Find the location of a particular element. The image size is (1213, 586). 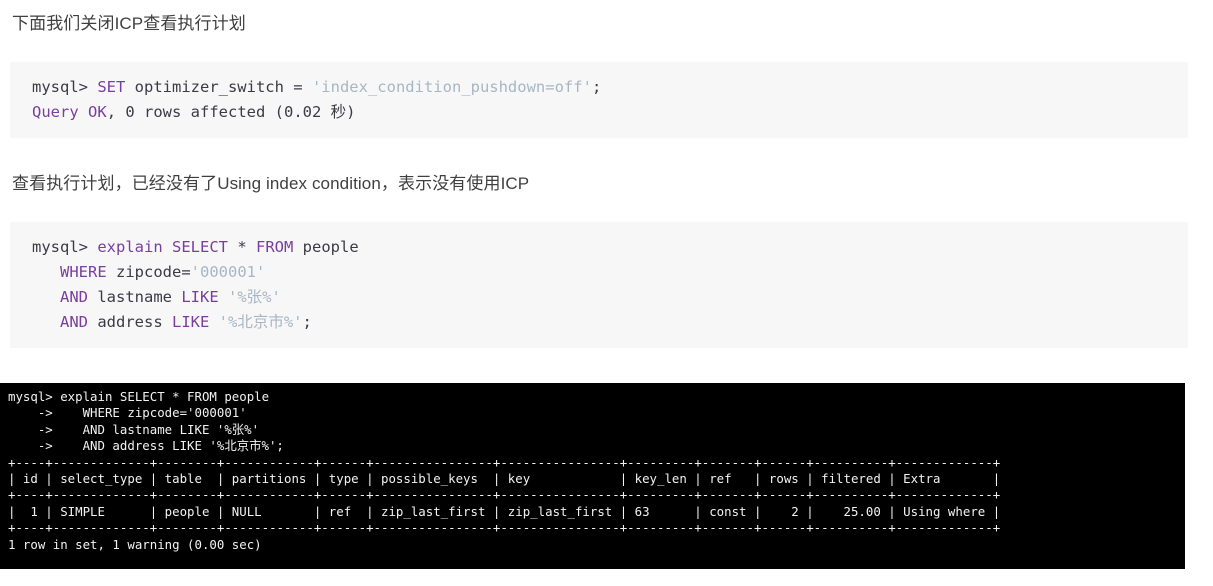

code-line: Query OK, 0 rows affected (0.02 秒) is located at coordinates (610, 112).